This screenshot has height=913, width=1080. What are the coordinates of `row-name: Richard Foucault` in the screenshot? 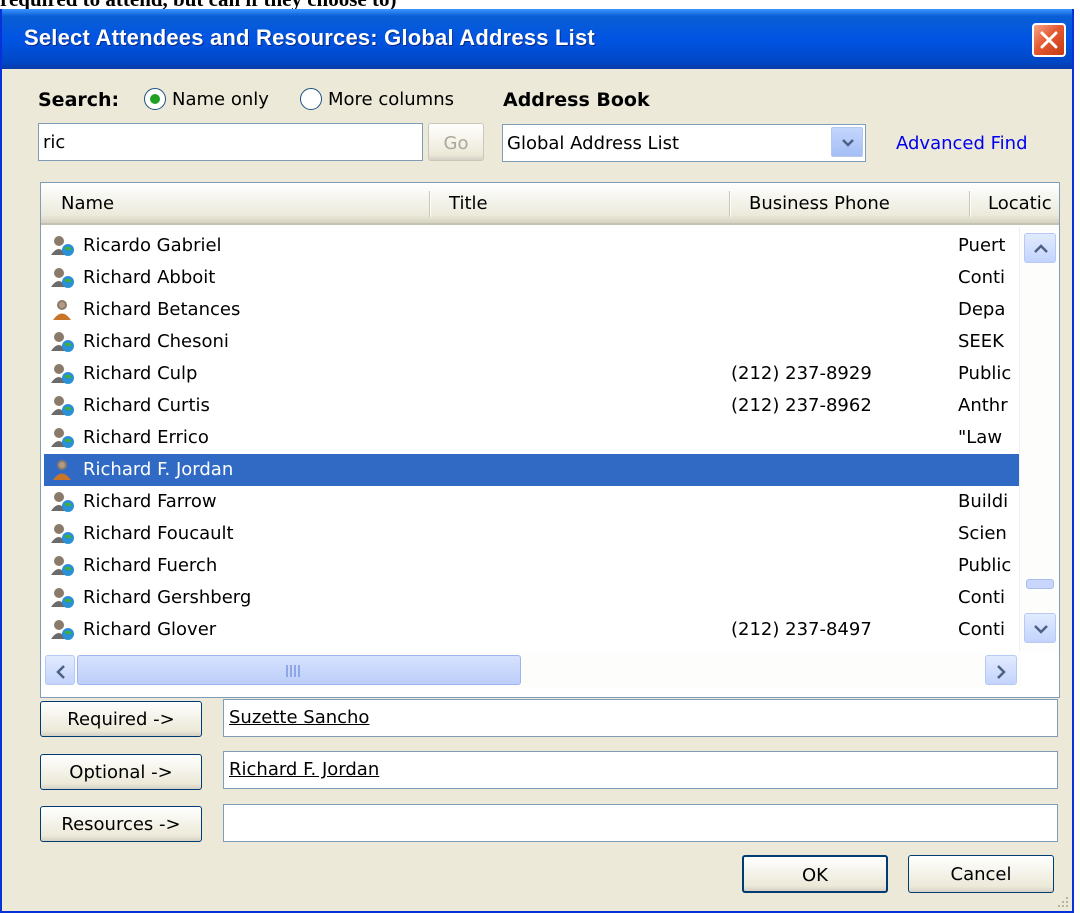 It's located at (158, 533).